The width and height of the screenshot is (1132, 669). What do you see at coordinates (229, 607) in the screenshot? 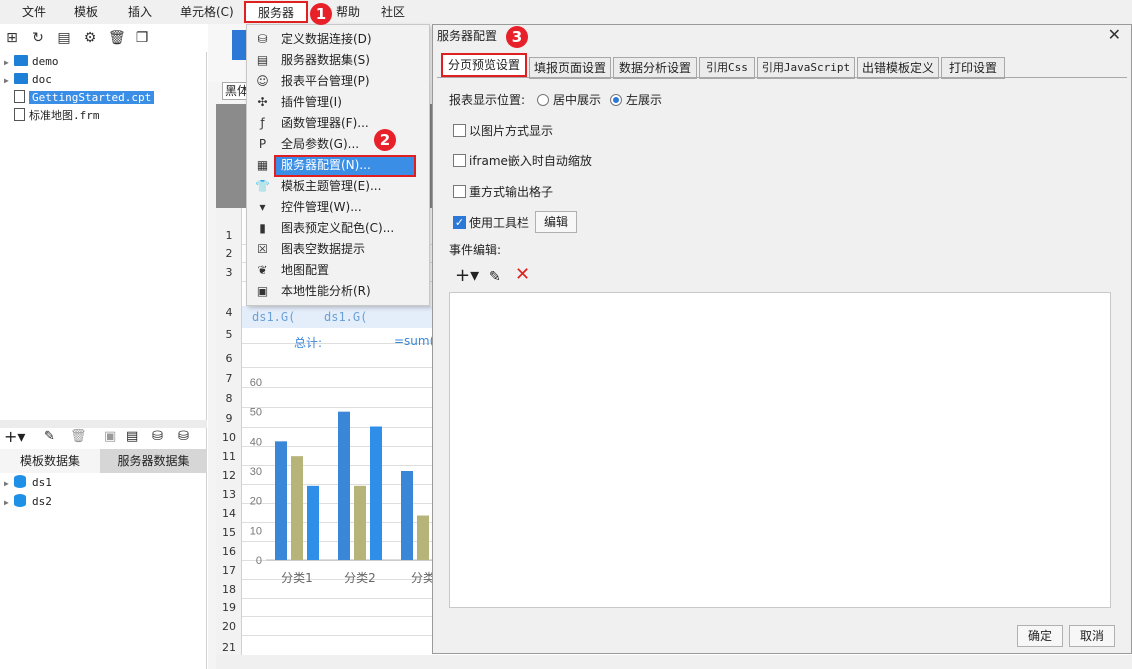
I see `row-number: 19` at bounding box center [229, 607].